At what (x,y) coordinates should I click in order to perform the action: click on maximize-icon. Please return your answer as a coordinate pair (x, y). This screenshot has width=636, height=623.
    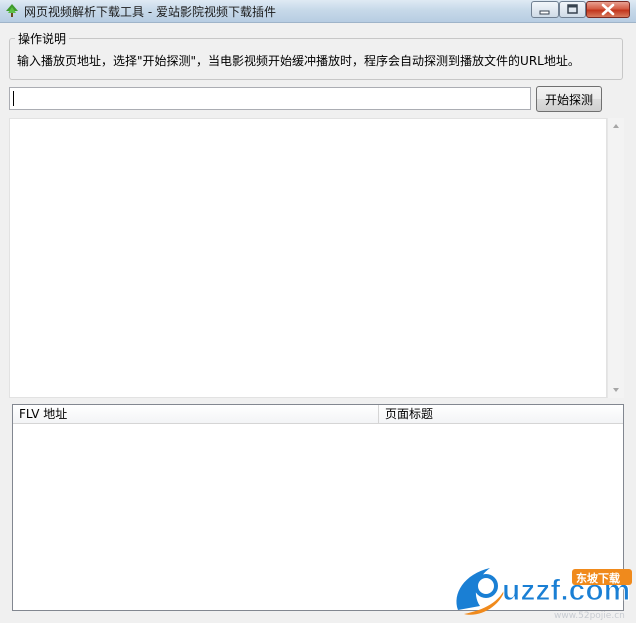
    Looking at the image, I should click on (572, 9).